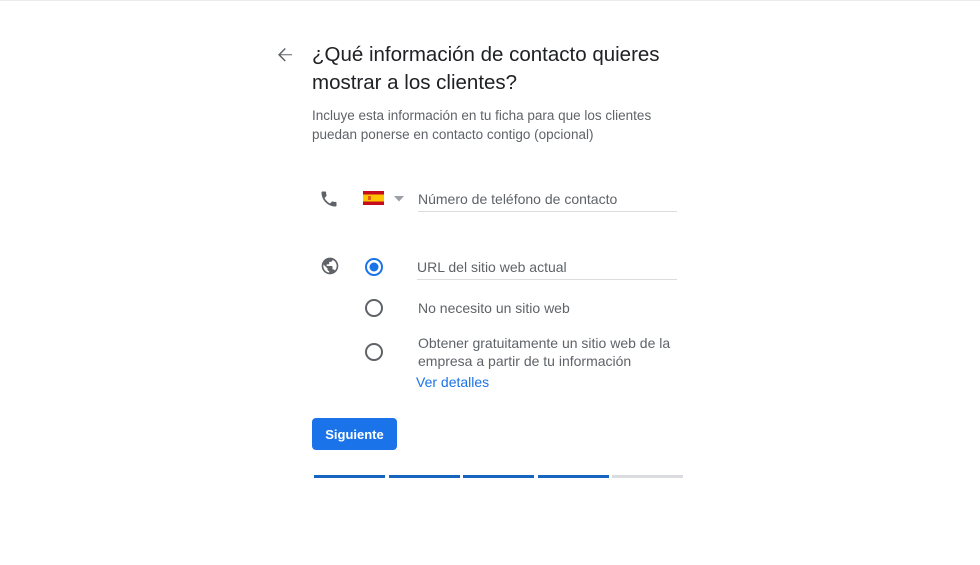  I want to click on phone-icon, so click(329, 199).